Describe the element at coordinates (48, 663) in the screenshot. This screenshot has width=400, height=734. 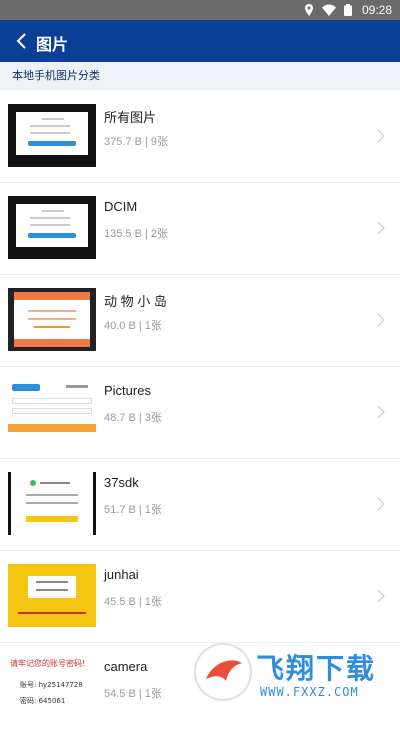
I see `thumbnail-text-line: 请牢记您的账号密码!` at that location.